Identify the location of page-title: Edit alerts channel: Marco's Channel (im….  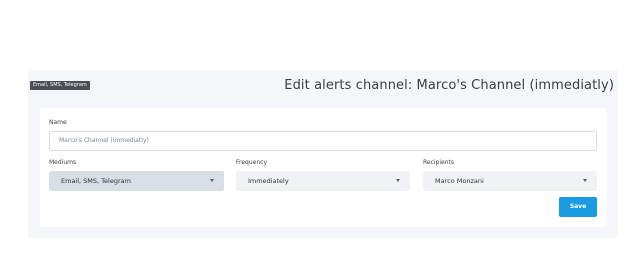
(449, 85).